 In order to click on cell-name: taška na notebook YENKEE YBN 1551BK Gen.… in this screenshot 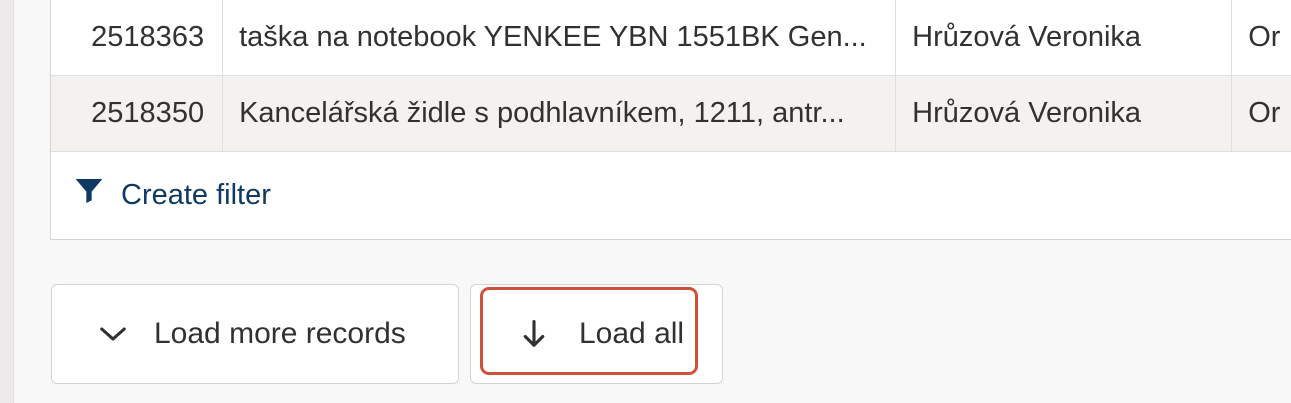, I will do `click(560, 37)`.